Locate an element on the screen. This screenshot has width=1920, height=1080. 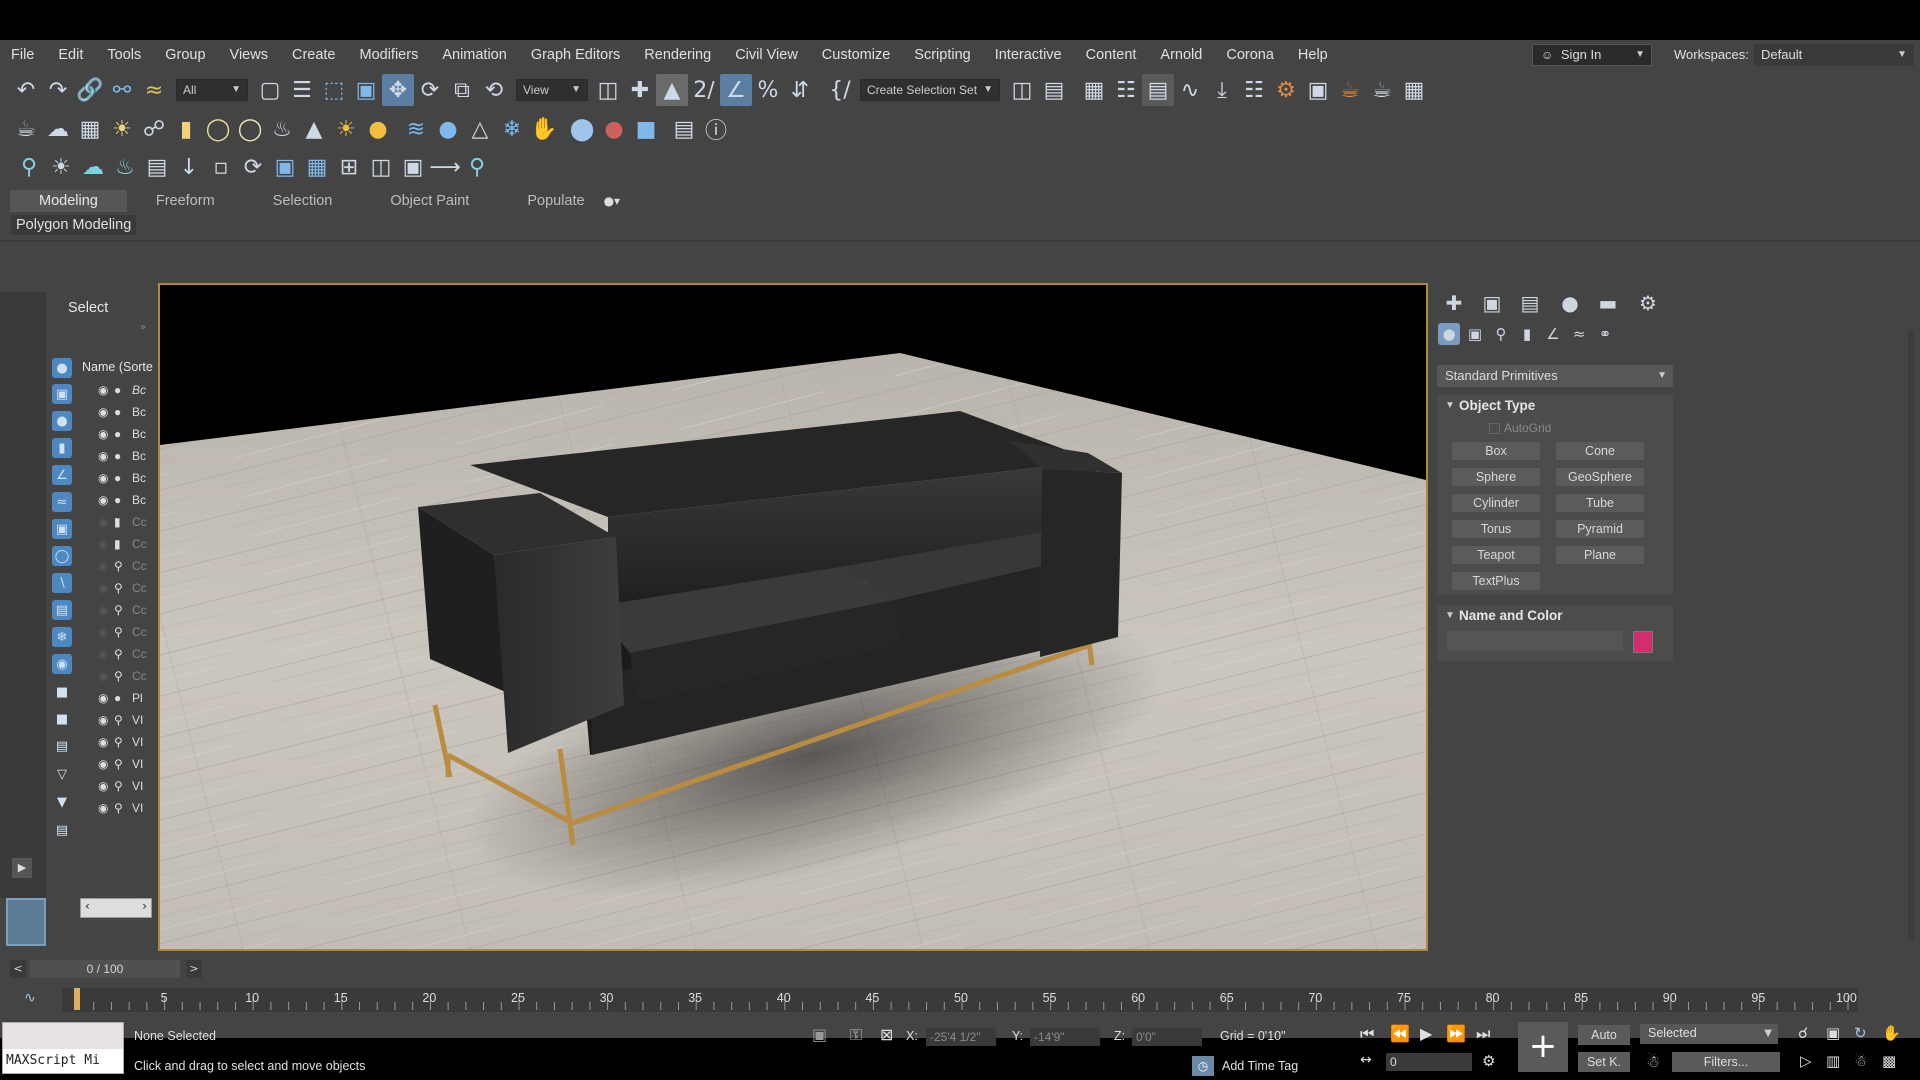
corona-render-icon: ☕ is located at coordinates (26, 129).